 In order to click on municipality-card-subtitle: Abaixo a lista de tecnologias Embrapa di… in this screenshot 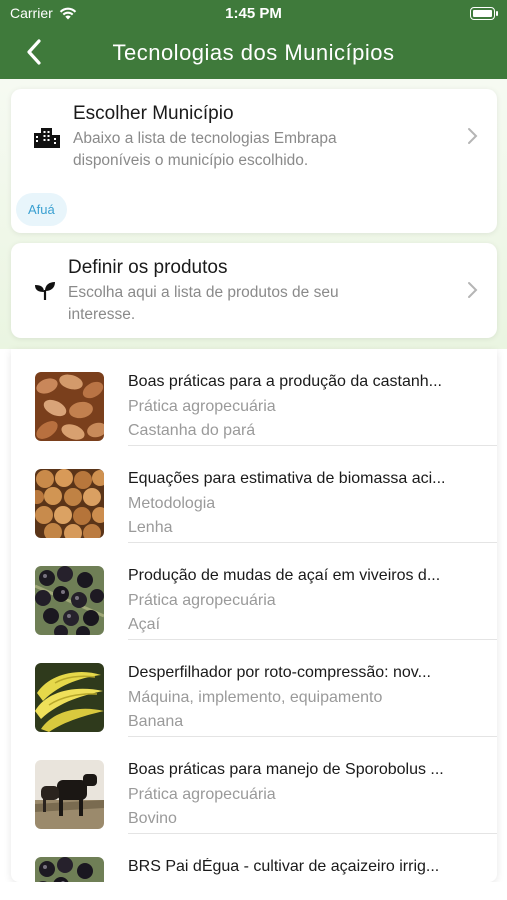, I will do `click(205, 149)`.